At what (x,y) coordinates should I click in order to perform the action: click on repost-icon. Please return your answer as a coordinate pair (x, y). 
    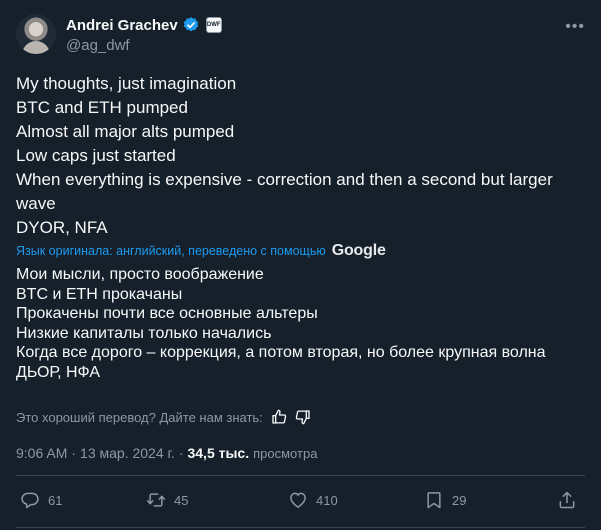
    Looking at the image, I should click on (156, 500).